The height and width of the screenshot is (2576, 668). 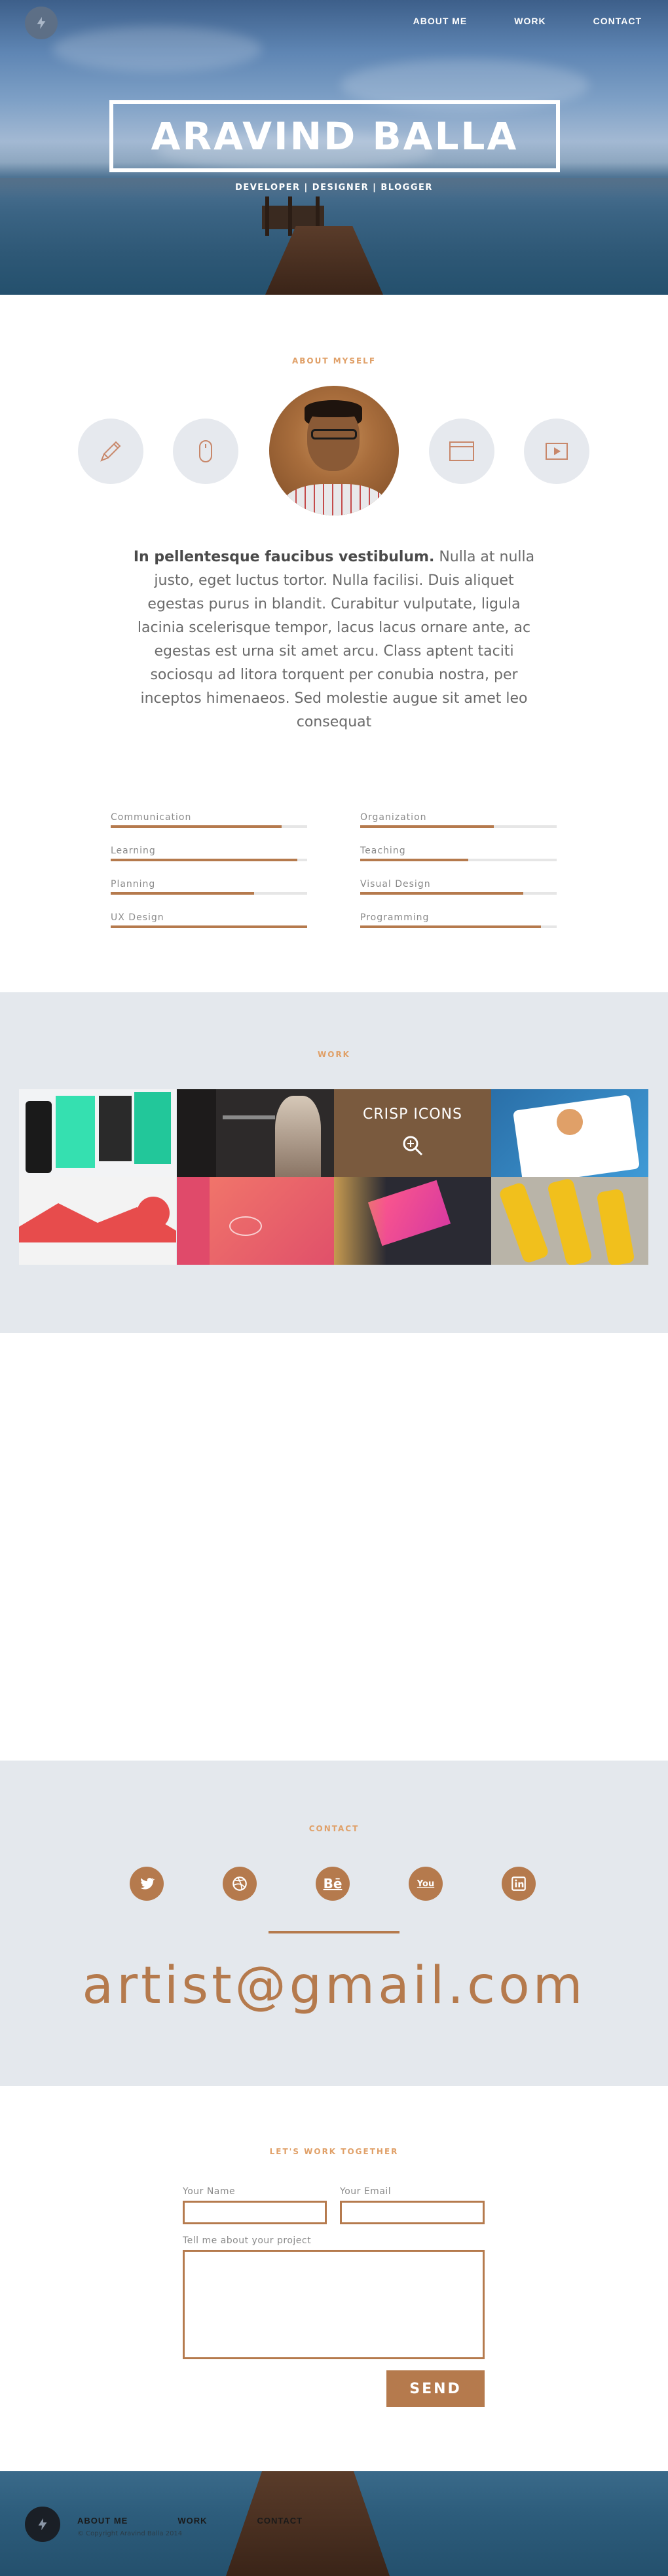 I want to click on skill-visual-design: Visual Design, so click(x=458, y=888).